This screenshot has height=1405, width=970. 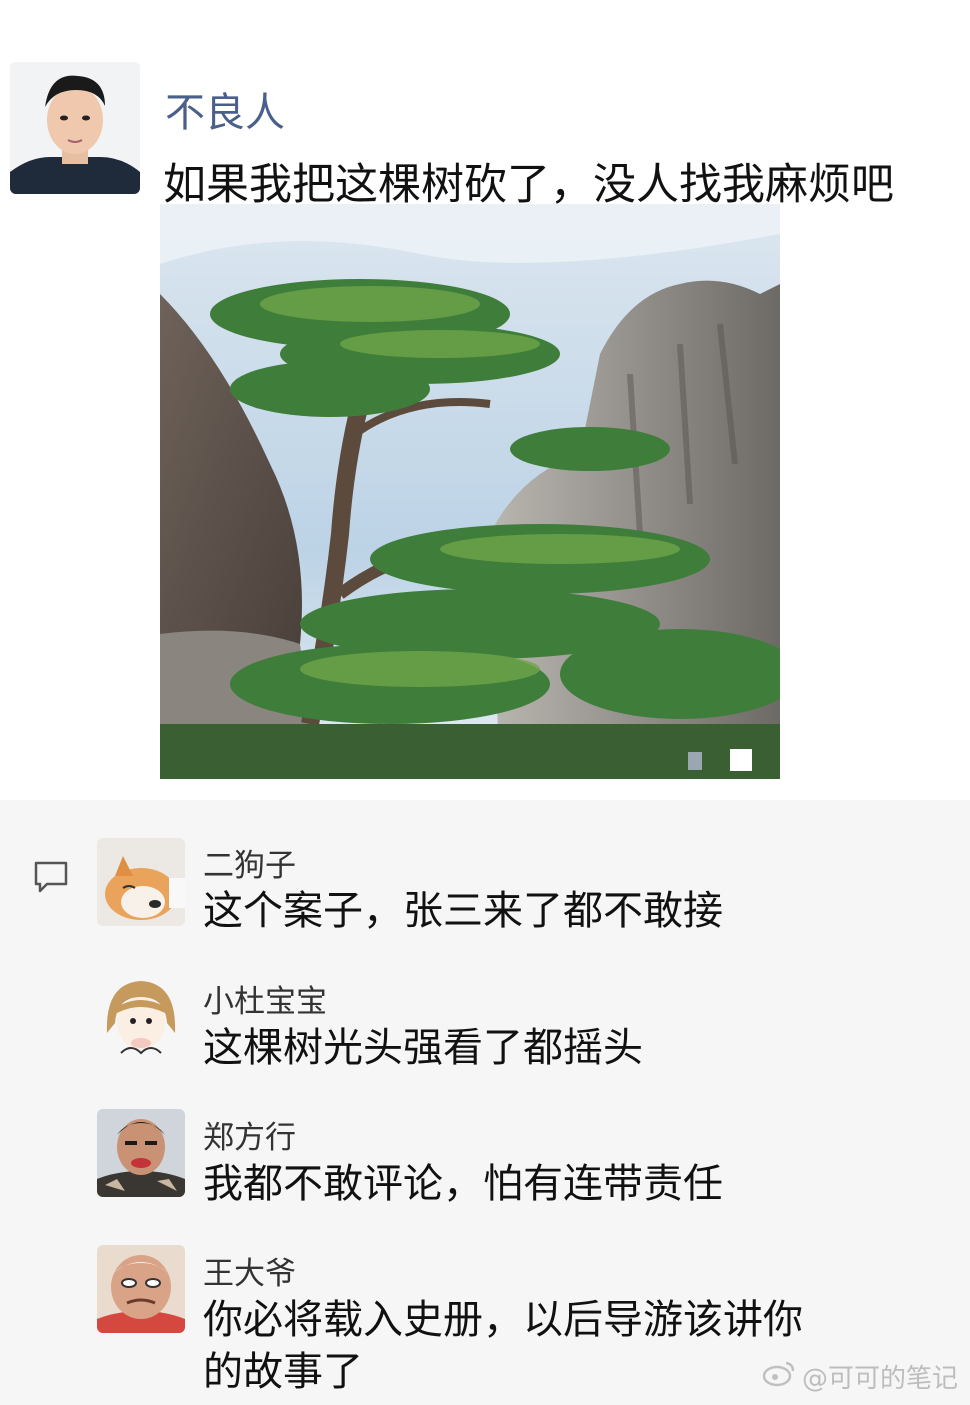 What do you see at coordinates (51, 877) in the screenshot?
I see `comment-icon` at bounding box center [51, 877].